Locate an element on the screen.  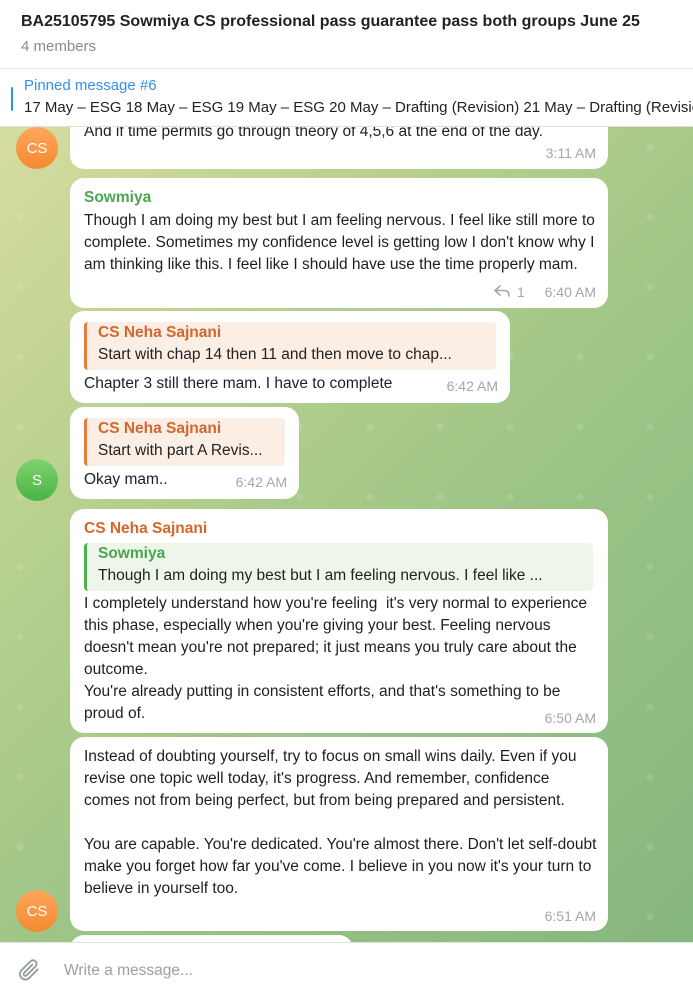
avatar: S is located at coordinates (37, 480).